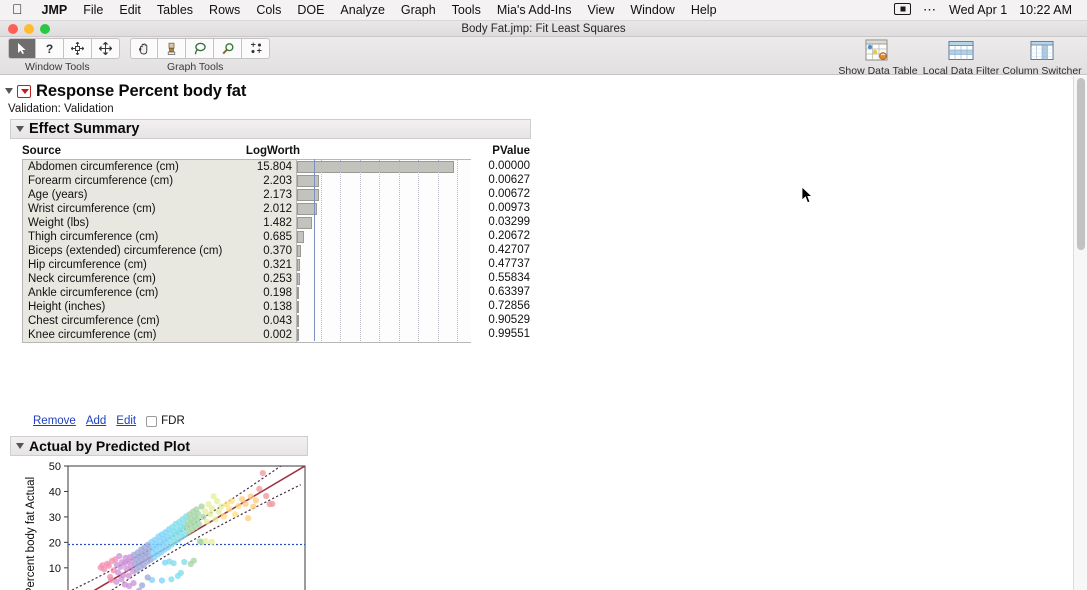 The width and height of the screenshot is (1087, 590). Describe the element at coordinates (961, 51) in the screenshot. I see `filter-grid-icon` at that location.